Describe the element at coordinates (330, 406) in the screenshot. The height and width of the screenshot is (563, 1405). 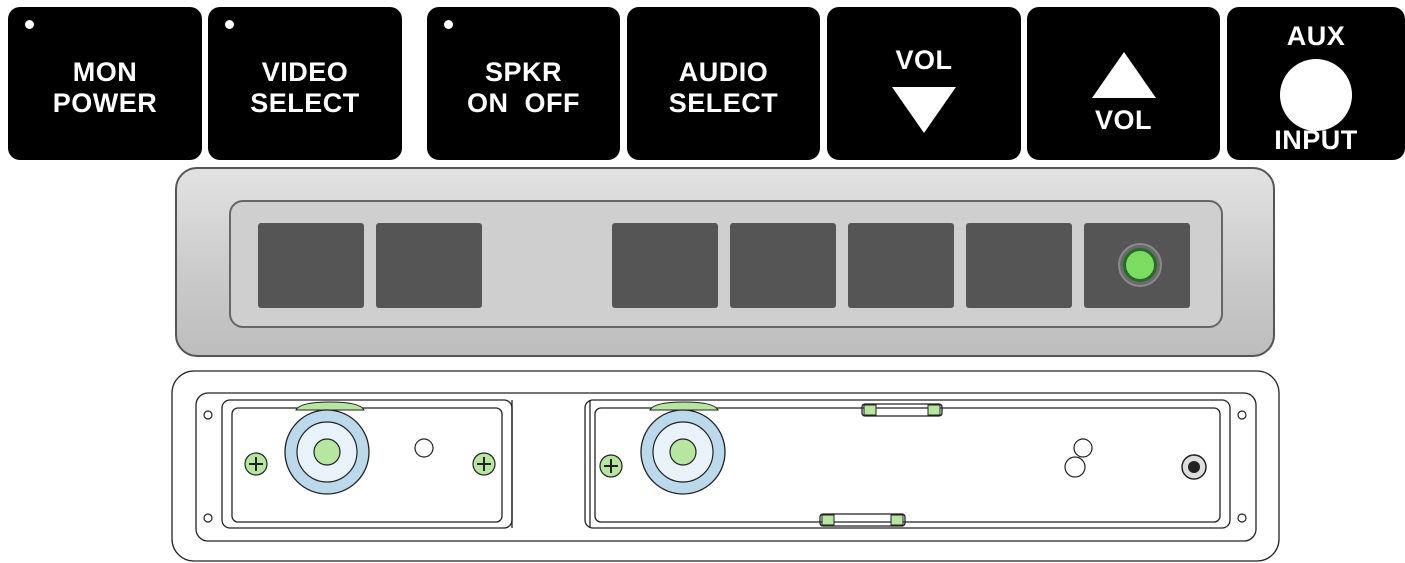
I see `rear-left-top-accent` at that location.